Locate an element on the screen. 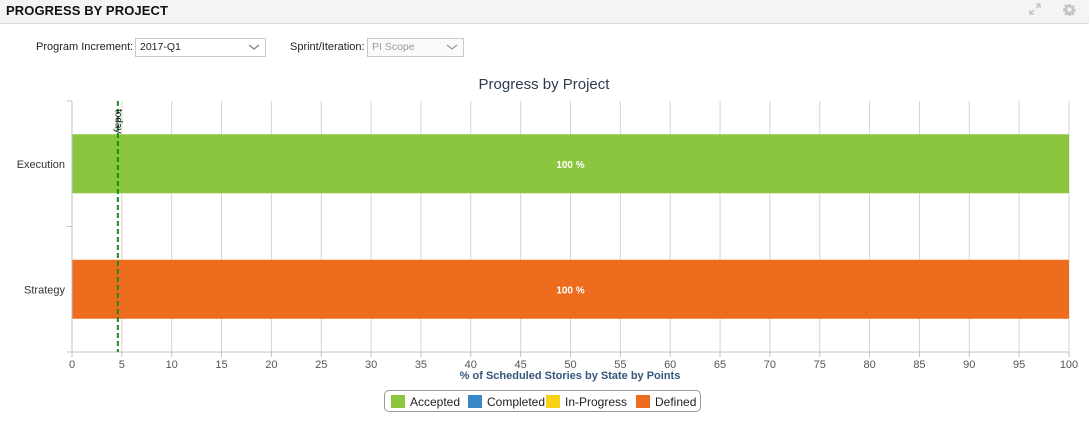  x-tick-label: 90 is located at coordinates (969, 365).